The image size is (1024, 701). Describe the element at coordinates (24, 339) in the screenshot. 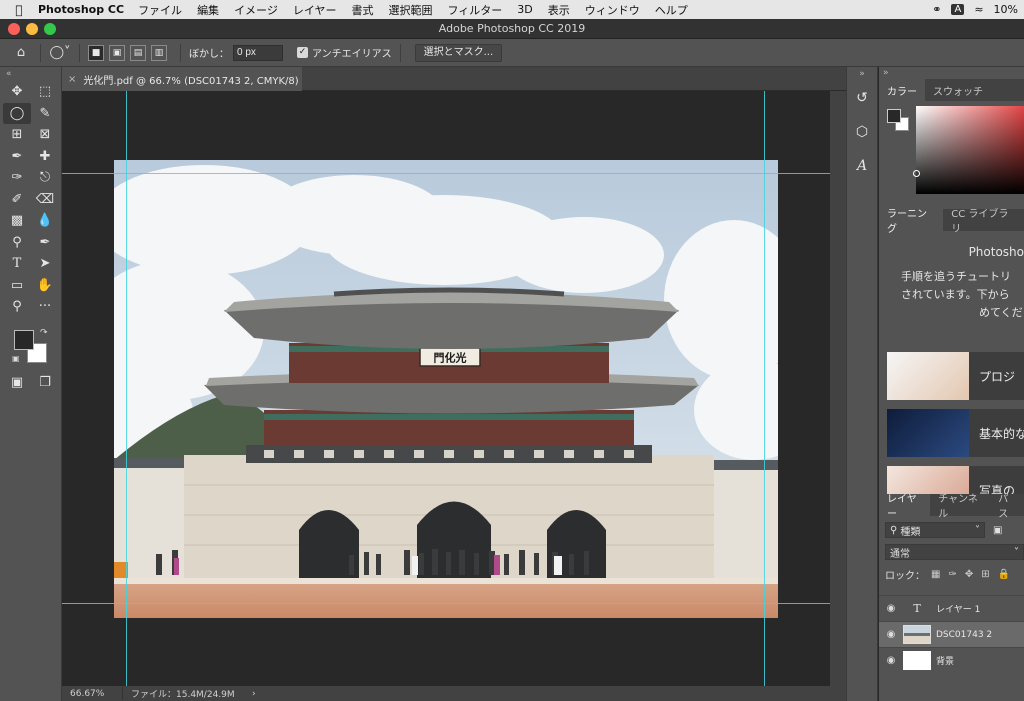

I see `foreground-color-swatch` at that location.